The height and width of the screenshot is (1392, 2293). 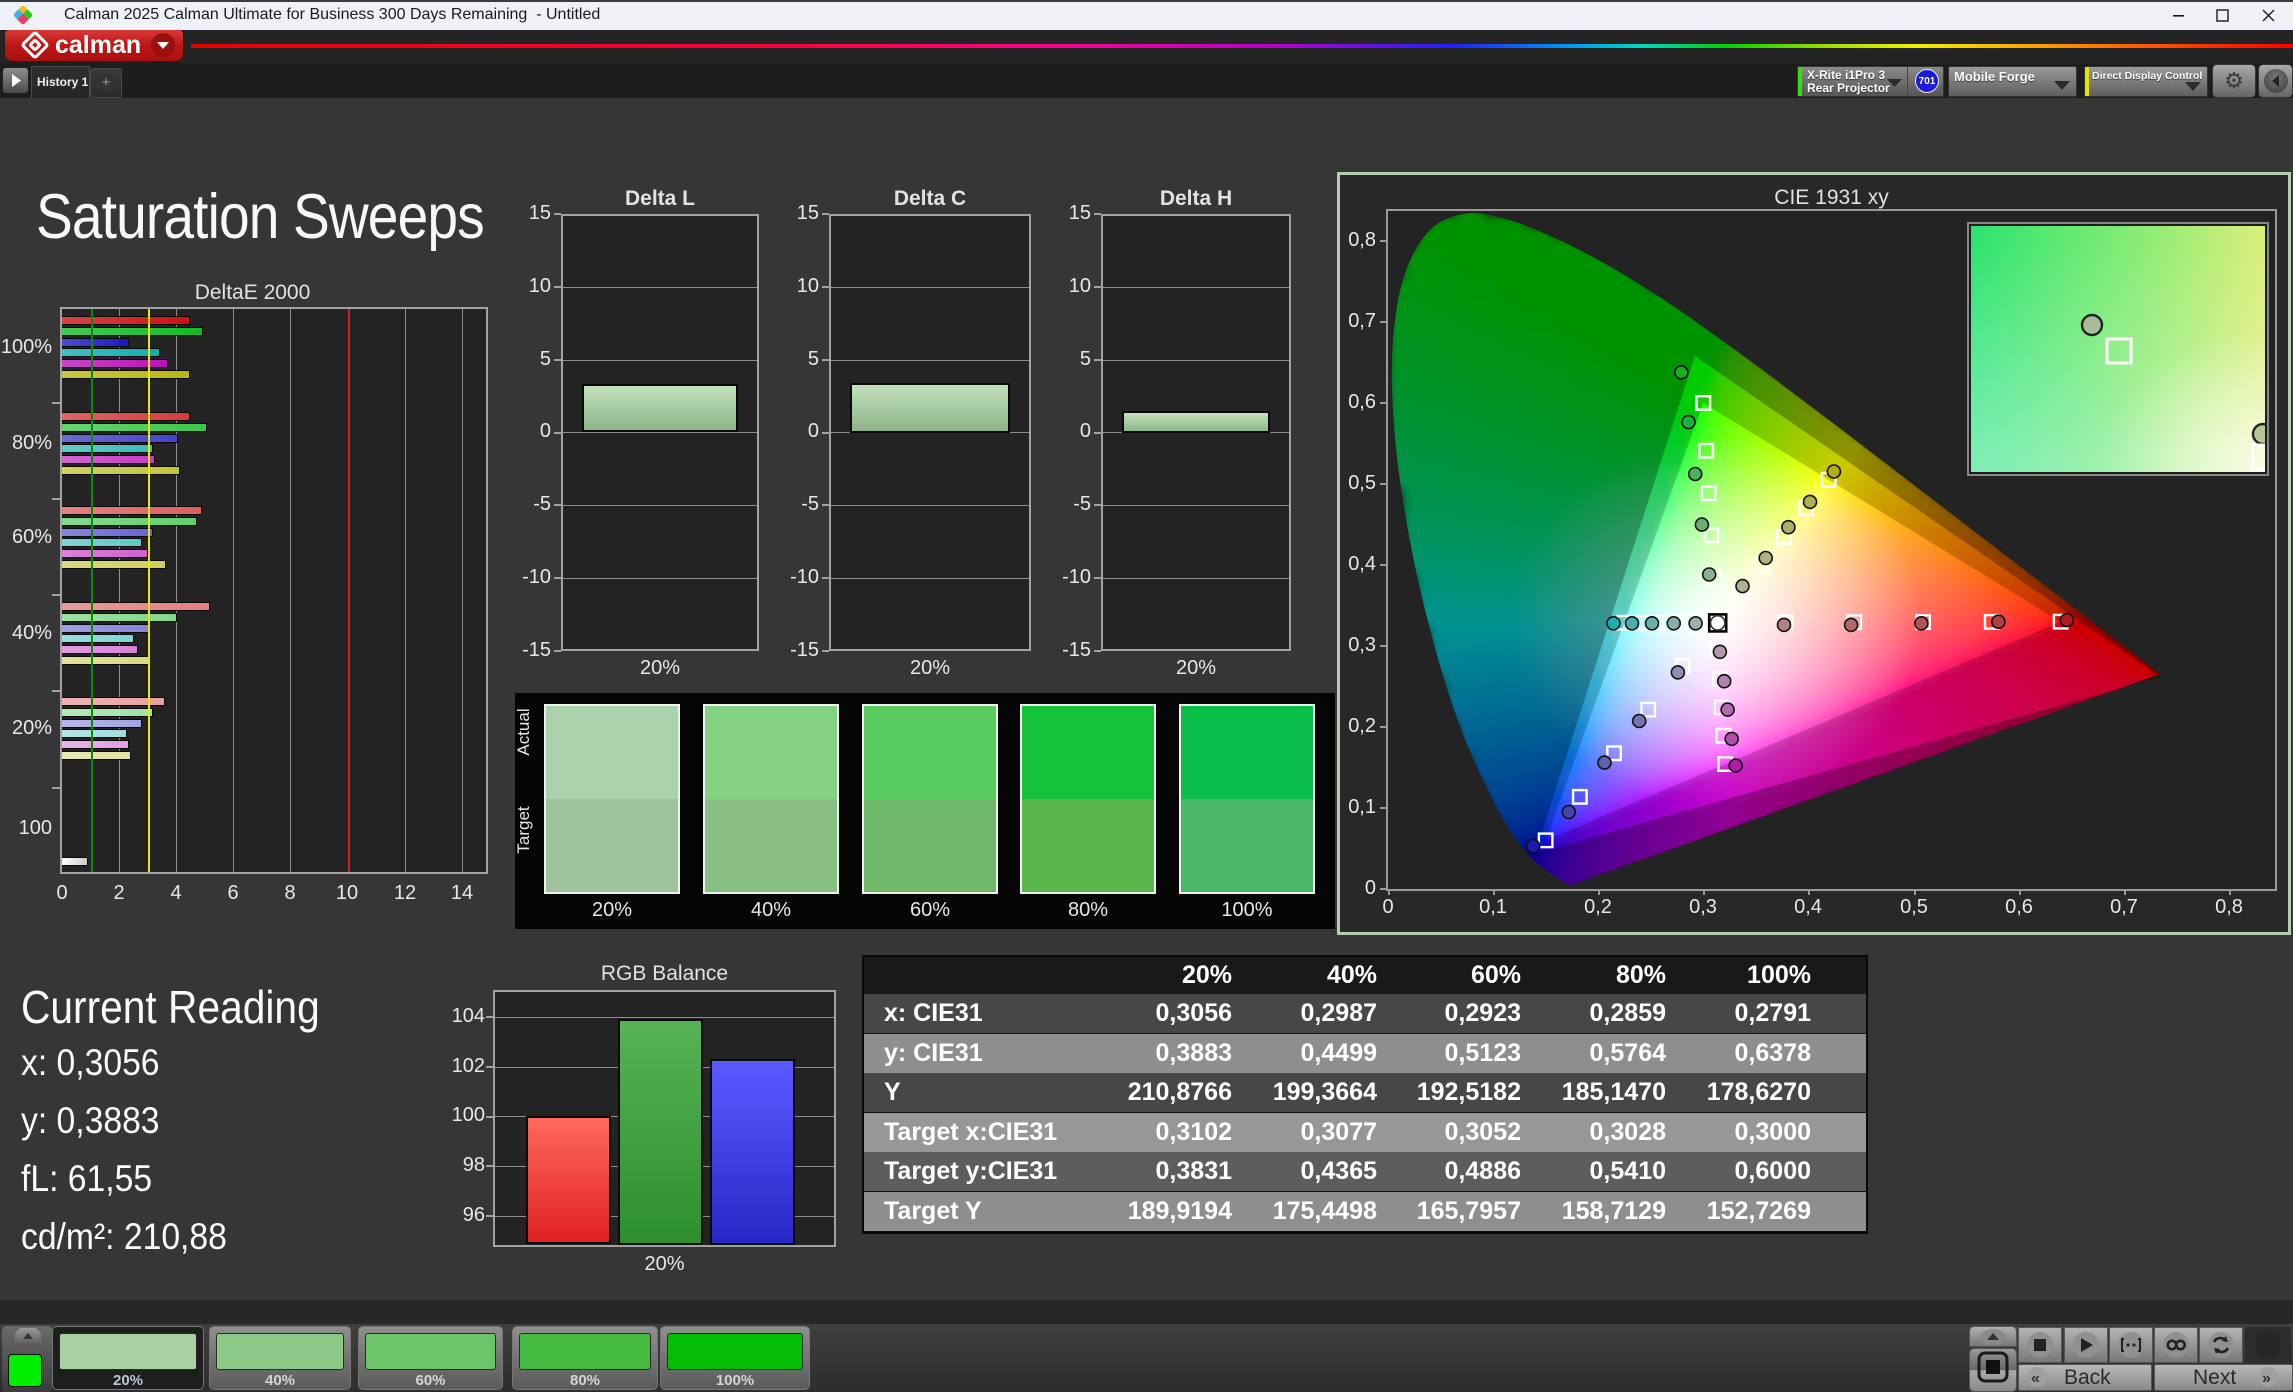 What do you see at coordinates (2087, 1377) in the screenshot?
I see `svg-text: Back` at bounding box center [2087, 1377].